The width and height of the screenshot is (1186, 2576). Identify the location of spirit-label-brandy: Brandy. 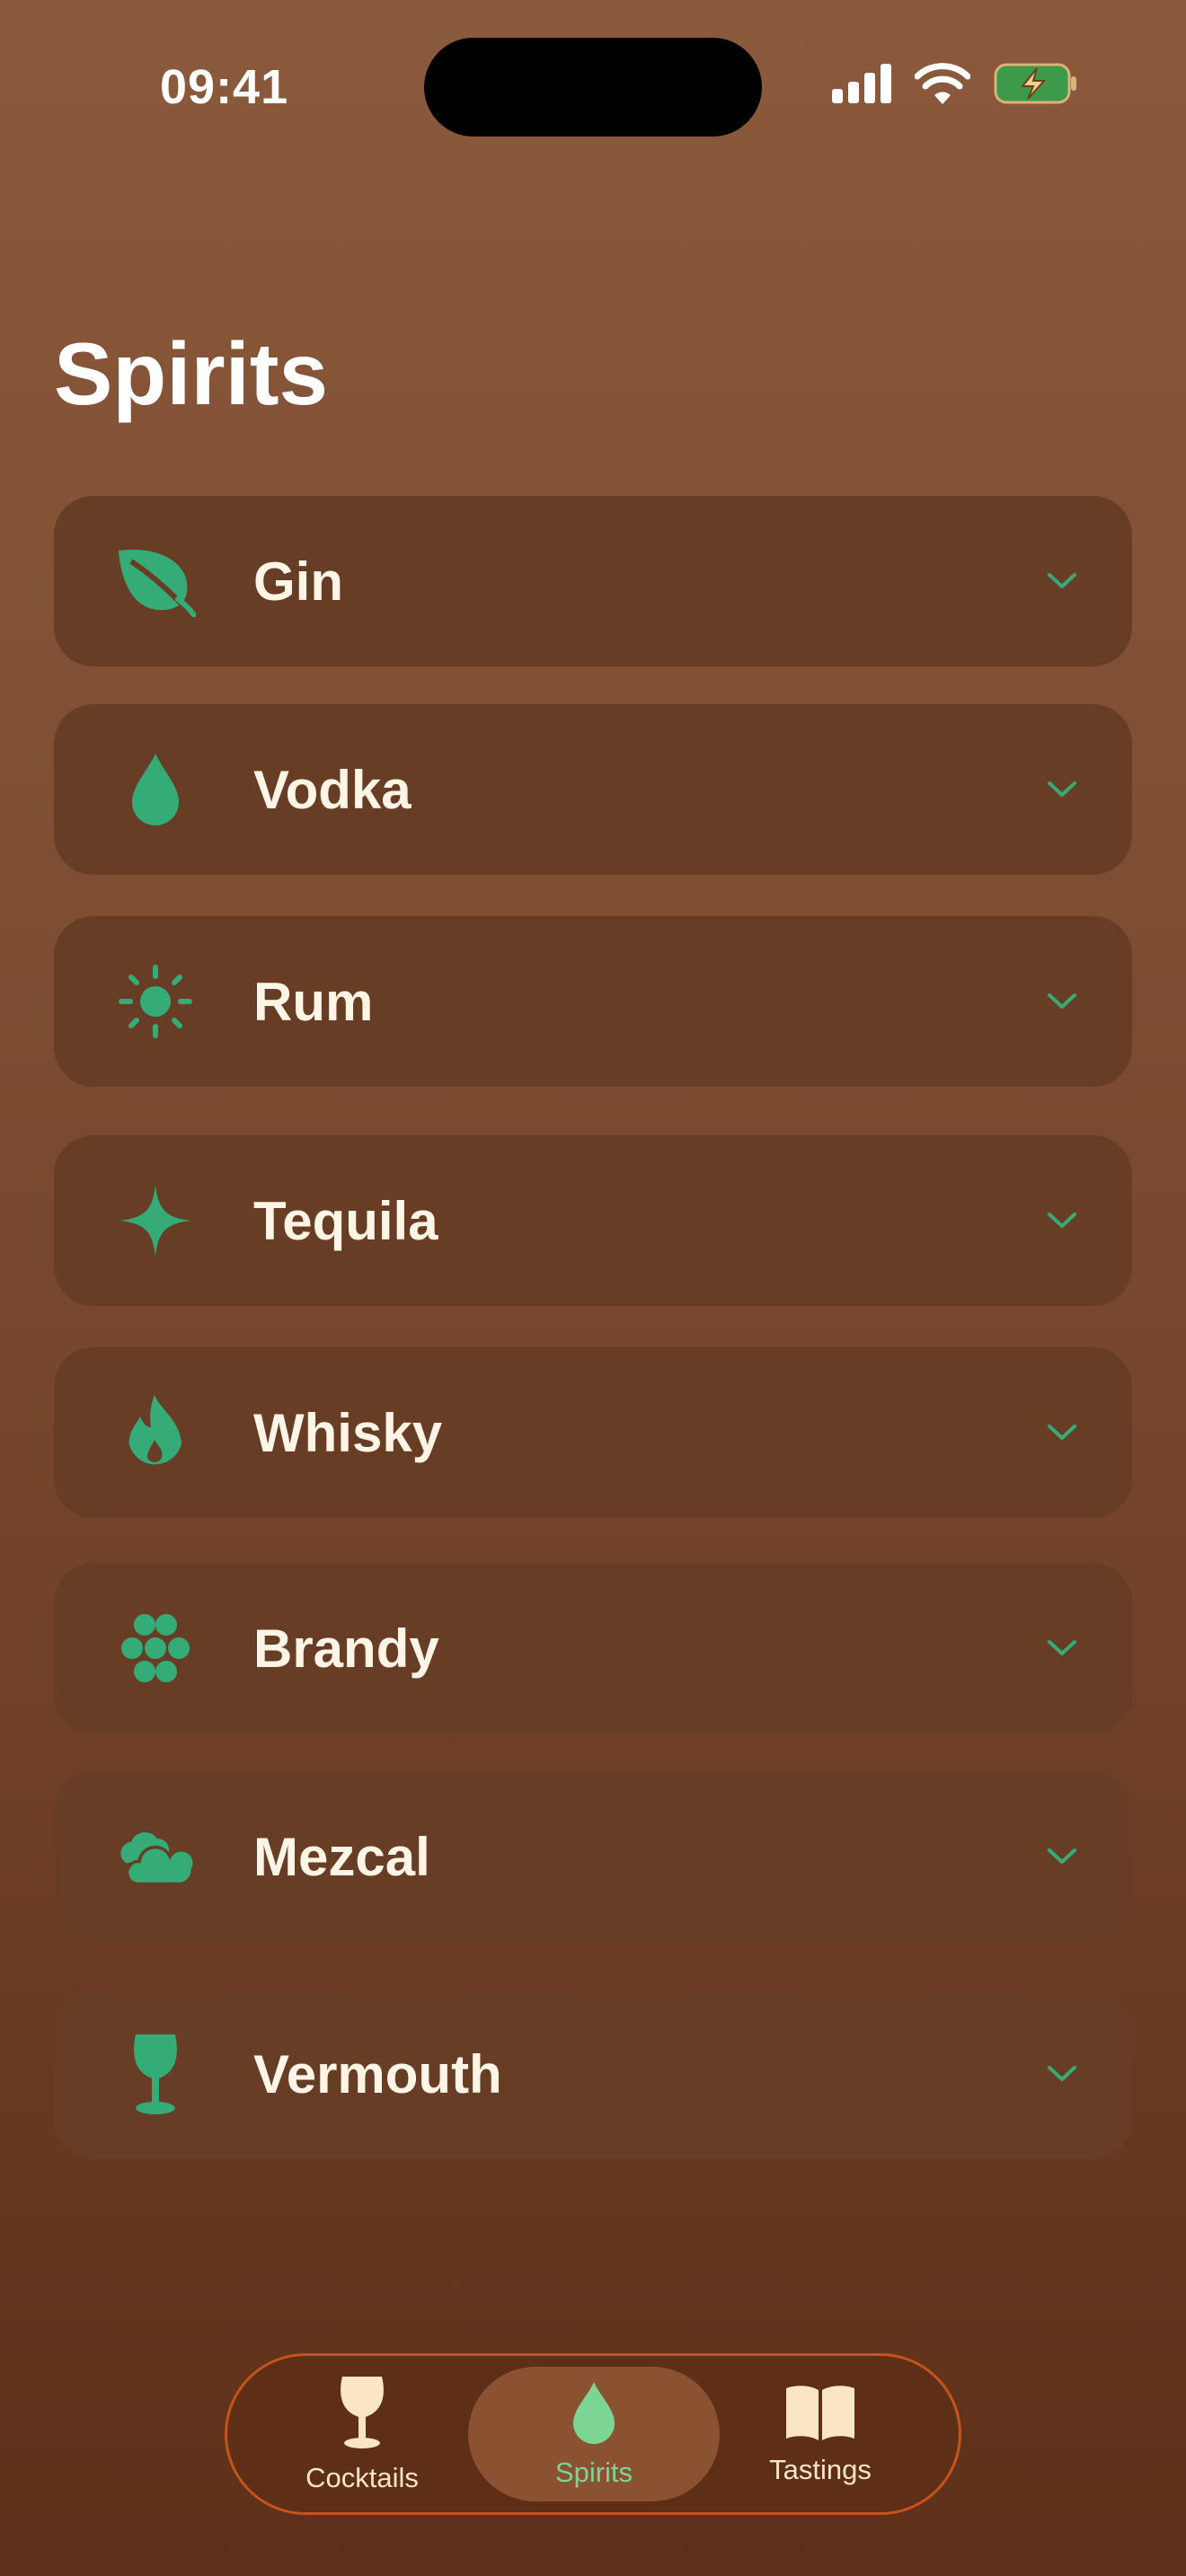
(346, 1648).